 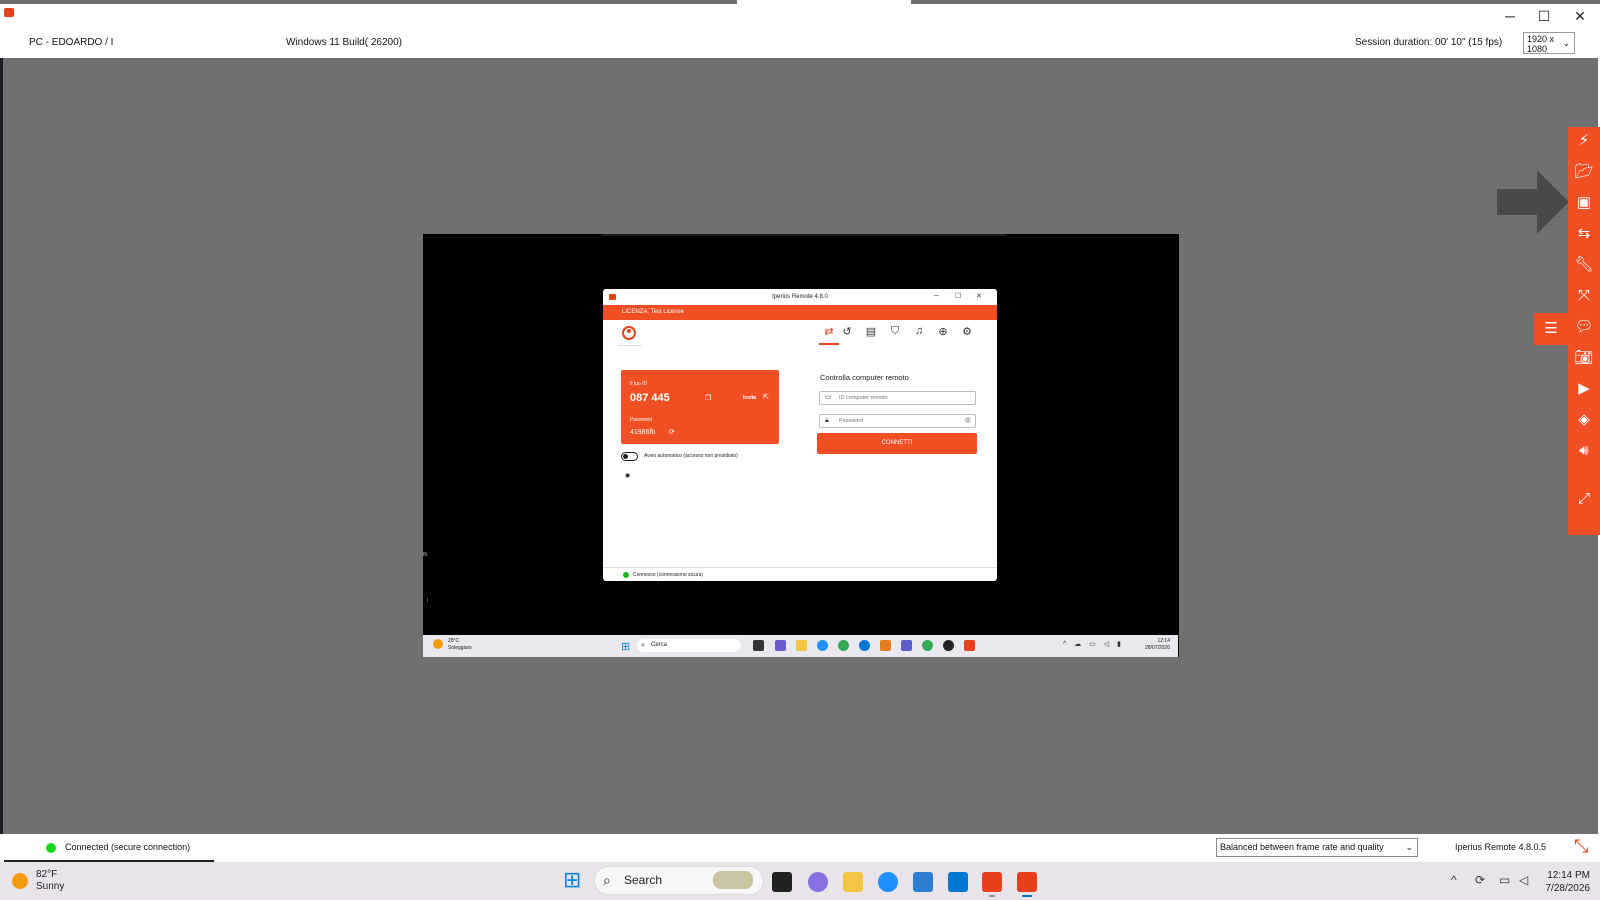 What do you see at coordinates (1580, 16) in the screenshot?
I see `close-button: ✕` at bounding box center [1580, 16].